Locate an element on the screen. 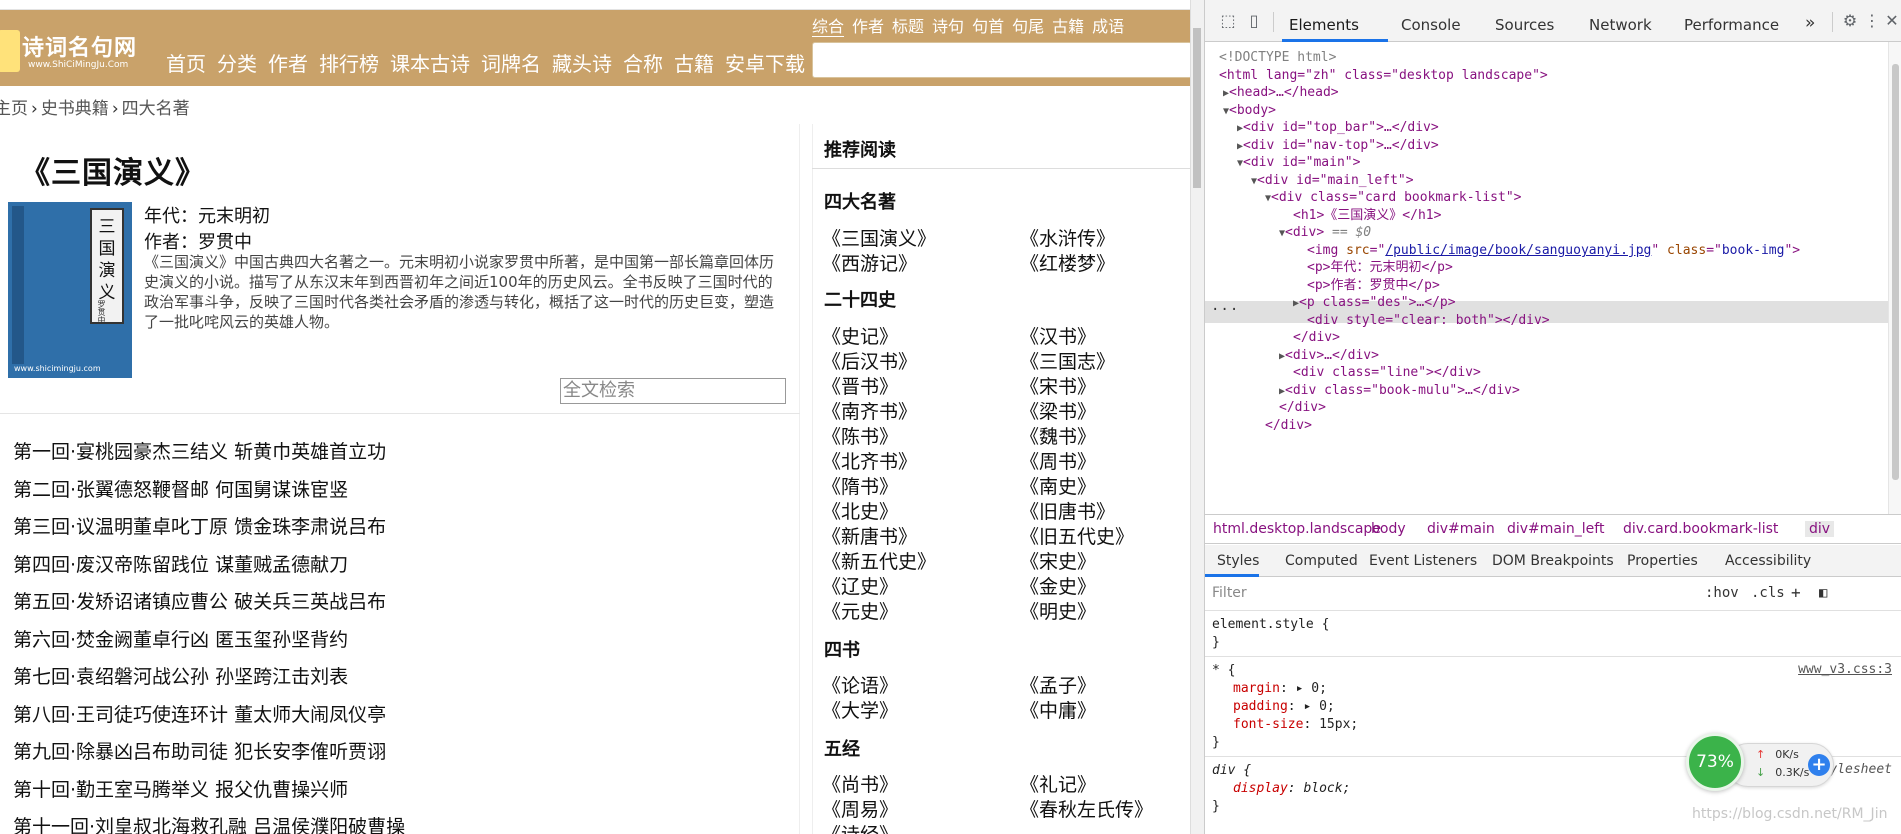  search-tab-title: 标题 is located at coordinates (912, 25).